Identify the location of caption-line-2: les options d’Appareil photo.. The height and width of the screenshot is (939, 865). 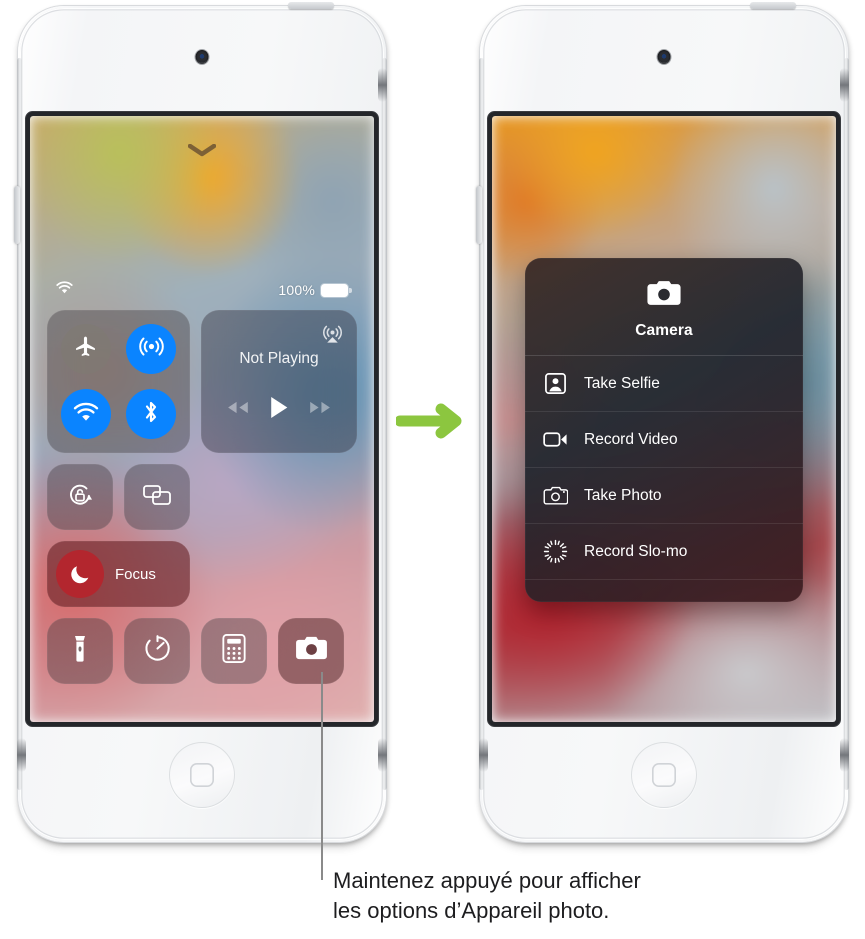
(471, 910).